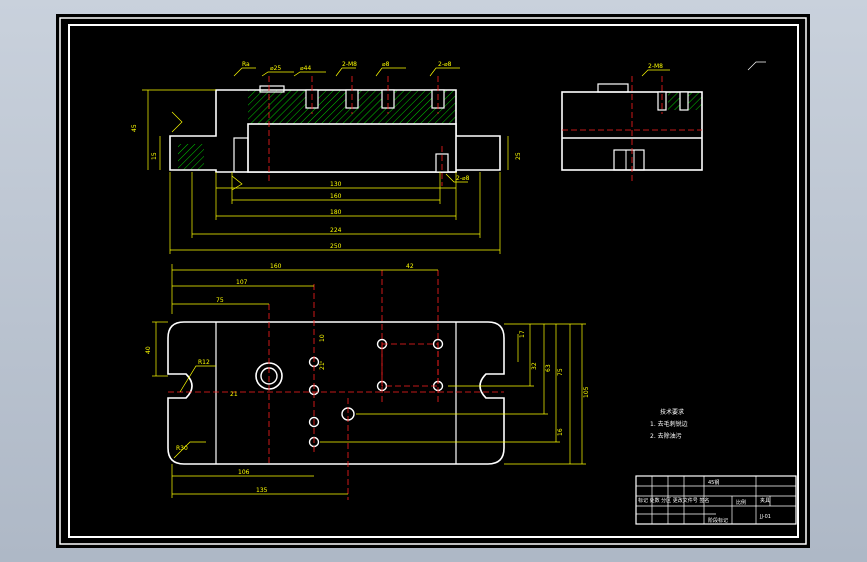 This screenshot has height=562, width=867. What do you see at coordinates (204, 362) in the screenshot?
I see `radius-r12: R12` at bounding box center [204, 362].